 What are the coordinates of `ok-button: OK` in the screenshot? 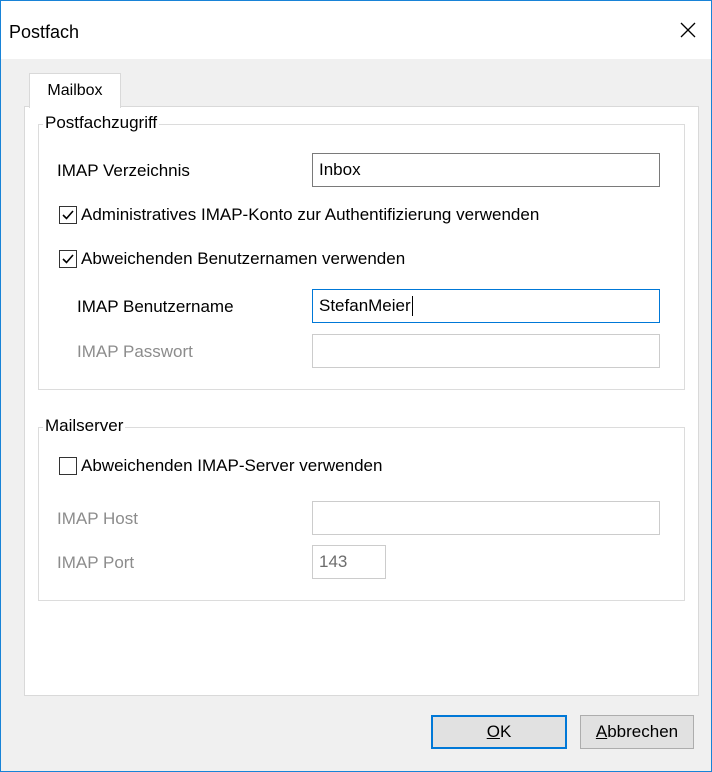 It's located at (499, 732).